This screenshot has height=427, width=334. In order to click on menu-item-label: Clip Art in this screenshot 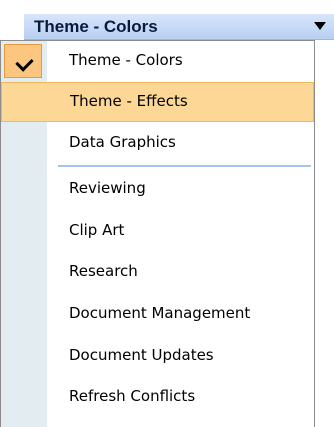, I will do `click(97, 230)`.